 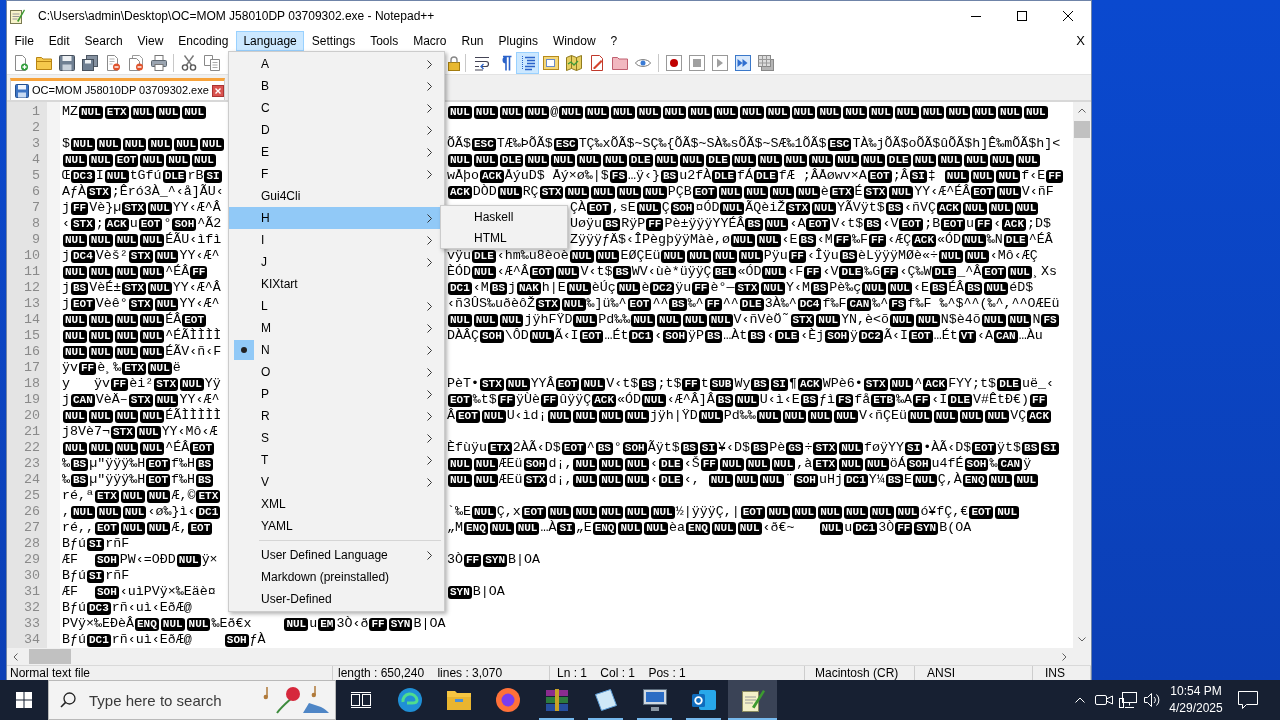 I want to click on menu-item: Plugins, so click(x=518, y=41).